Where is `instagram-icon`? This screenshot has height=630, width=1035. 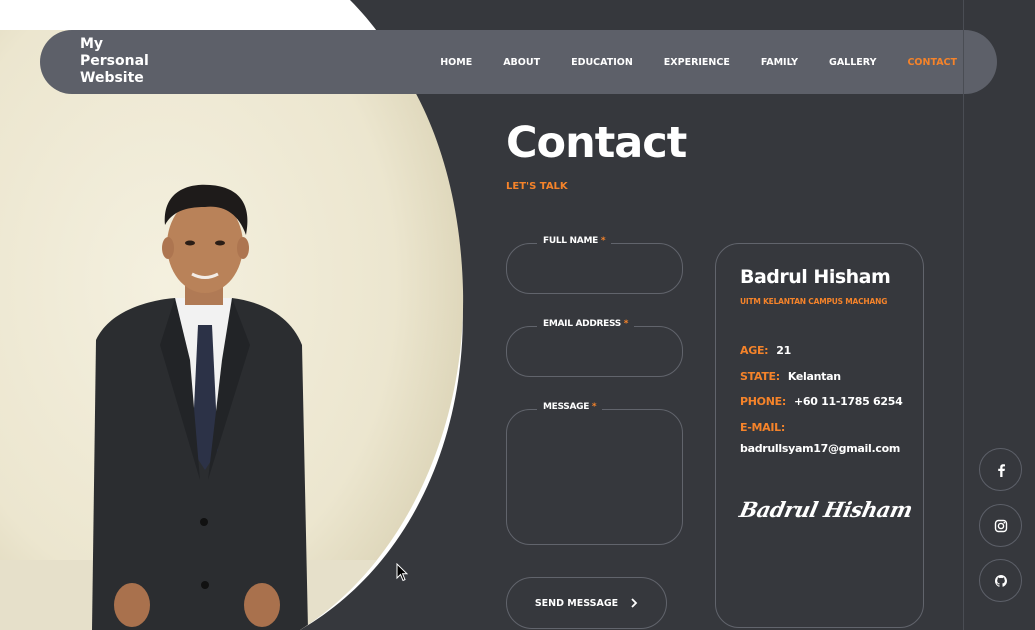
instagram-icon is located at coordinates (1000, 525).